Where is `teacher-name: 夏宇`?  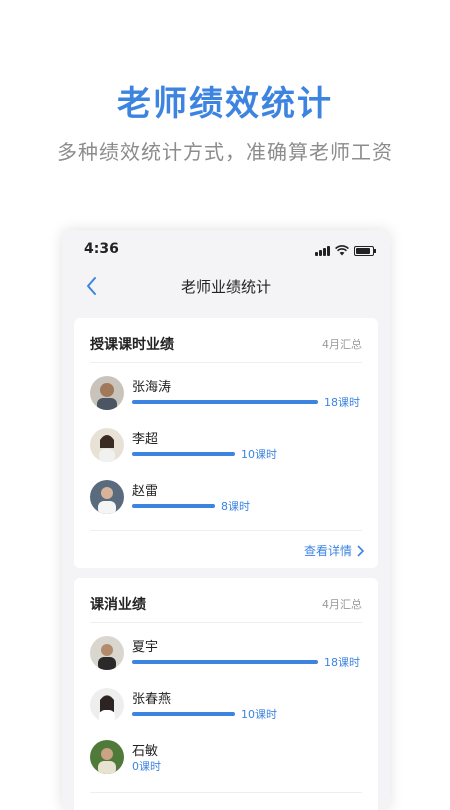
teacher-name: 夏宇 is located at coordinates (145, 647).